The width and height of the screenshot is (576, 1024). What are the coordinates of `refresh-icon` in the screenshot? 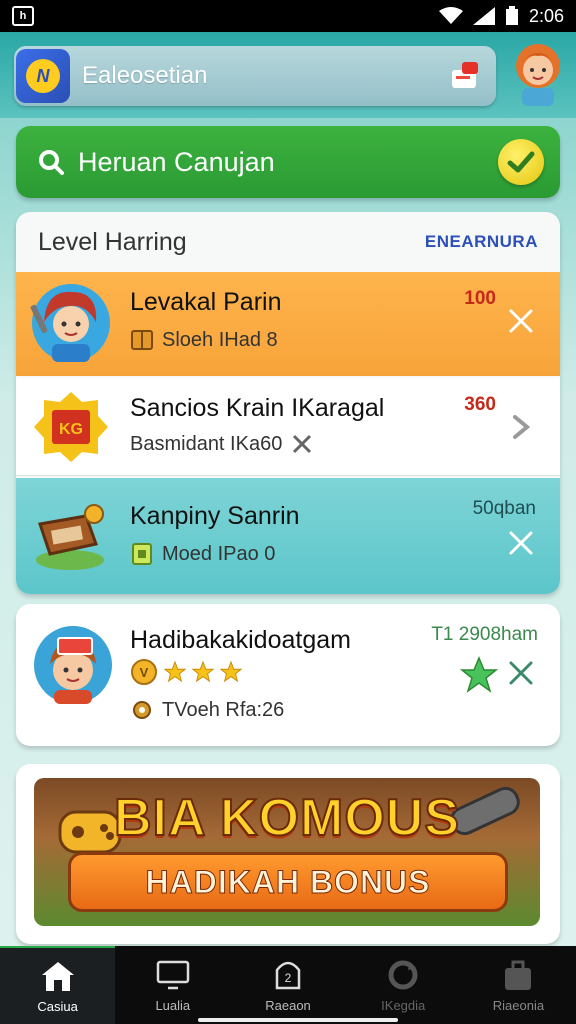 It's located at (403, 974).